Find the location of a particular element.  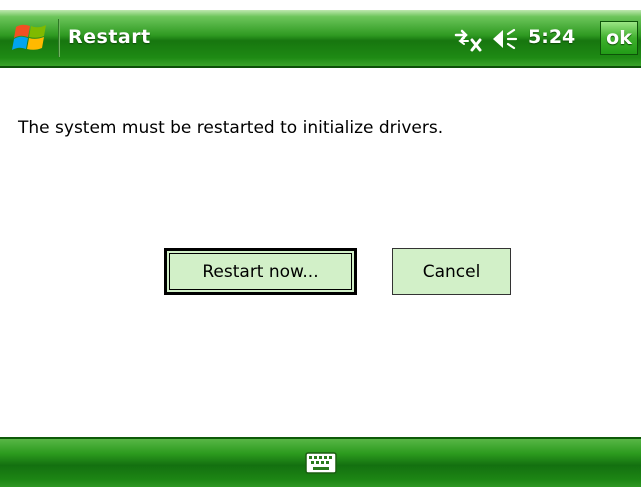

windows-flag-icon is located at coordinates (31, 38).